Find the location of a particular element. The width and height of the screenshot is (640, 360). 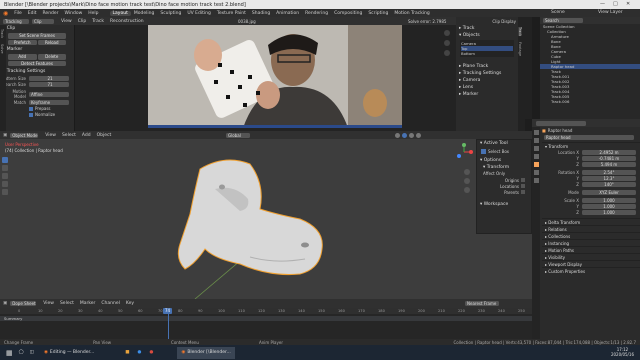

timeline-menu-select: Select is located at coordinates (67, 303).